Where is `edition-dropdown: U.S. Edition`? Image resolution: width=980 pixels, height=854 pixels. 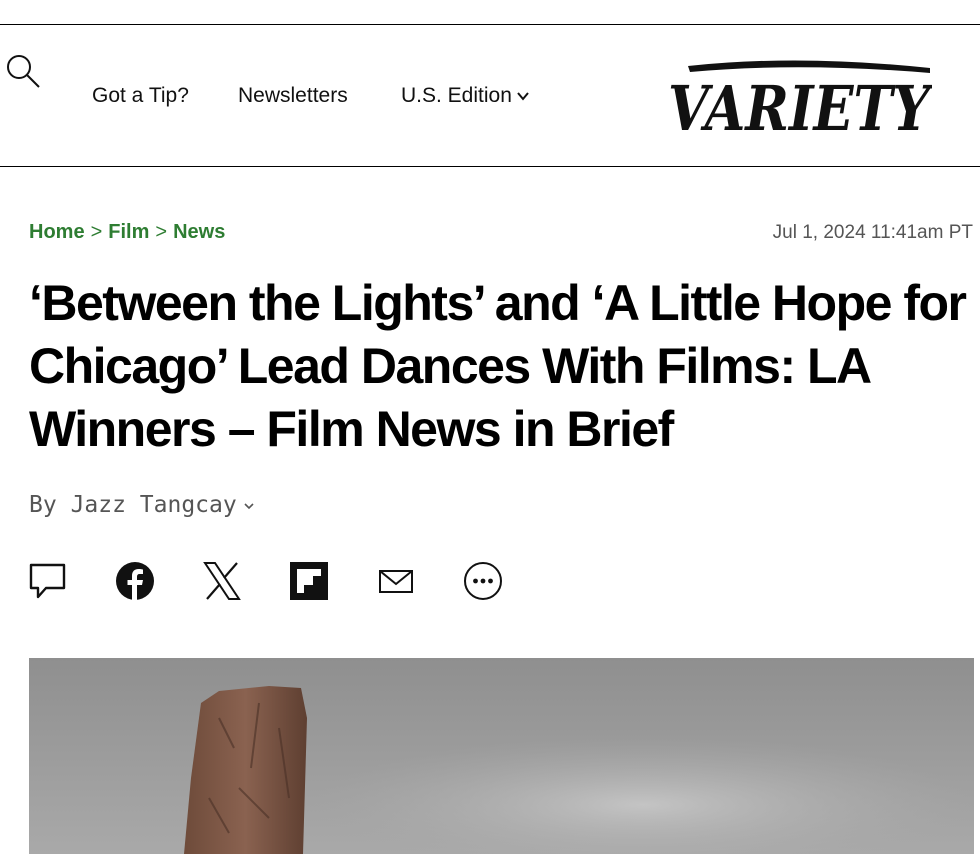 edition-dropdown: U.S. Edition is located at coordinates (465, 96).